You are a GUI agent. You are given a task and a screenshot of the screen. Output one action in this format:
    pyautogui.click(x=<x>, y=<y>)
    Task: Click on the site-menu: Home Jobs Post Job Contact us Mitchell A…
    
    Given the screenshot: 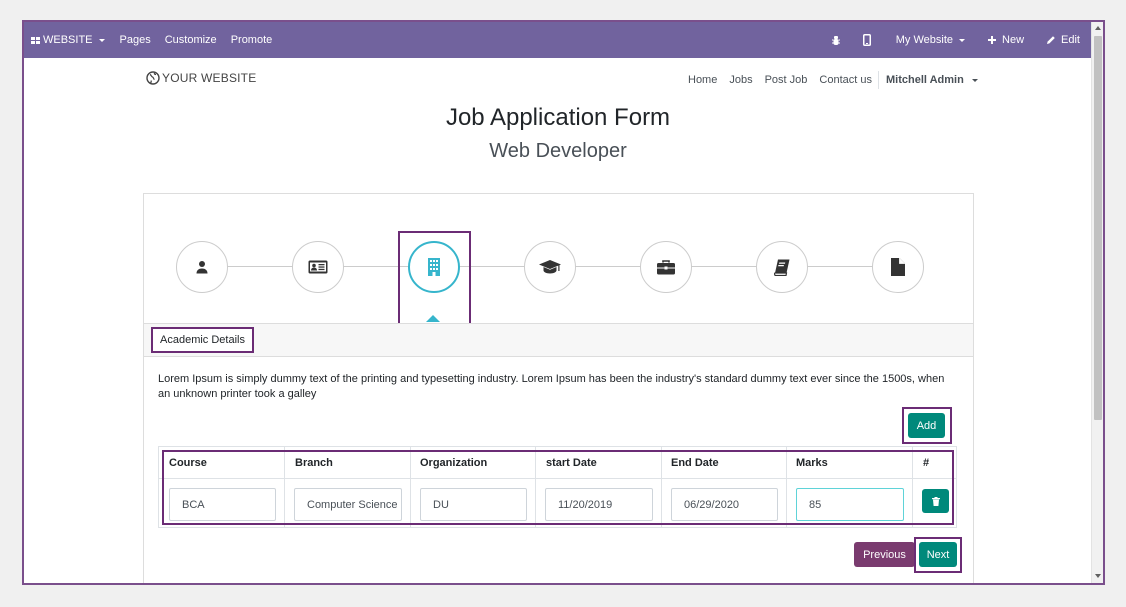 What is the action you would take?
    pyautogui.click(x=833, y=80)
    